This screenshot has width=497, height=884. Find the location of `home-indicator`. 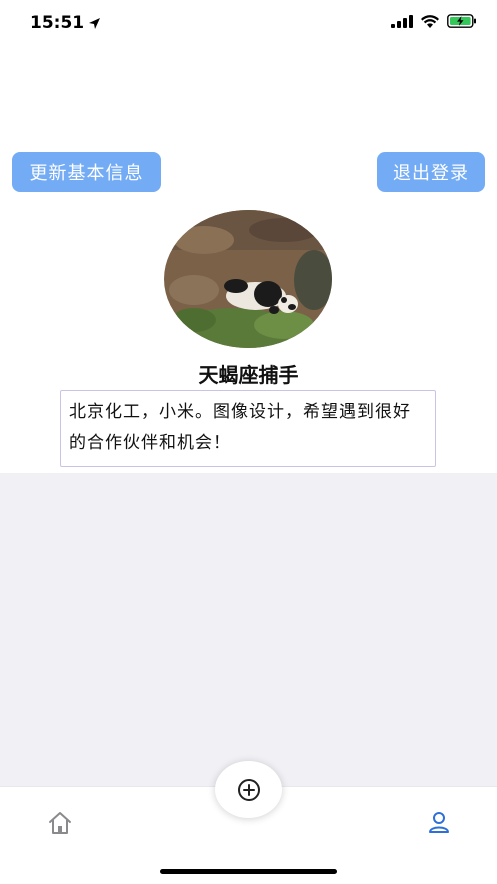

home-indicator is located at coordinates (248, 871).